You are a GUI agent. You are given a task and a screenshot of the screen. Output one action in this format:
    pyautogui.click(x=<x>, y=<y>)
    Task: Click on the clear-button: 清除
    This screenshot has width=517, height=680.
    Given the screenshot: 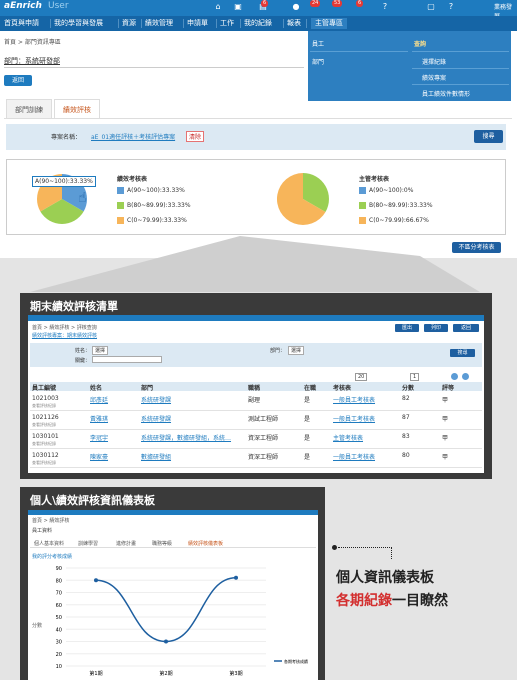 What is the action you would take?
    pyautogui.click(x=195, y=136)
    